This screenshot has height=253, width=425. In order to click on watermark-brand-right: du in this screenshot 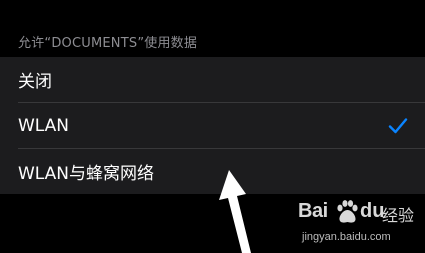, I will do `click(372, 211)`.